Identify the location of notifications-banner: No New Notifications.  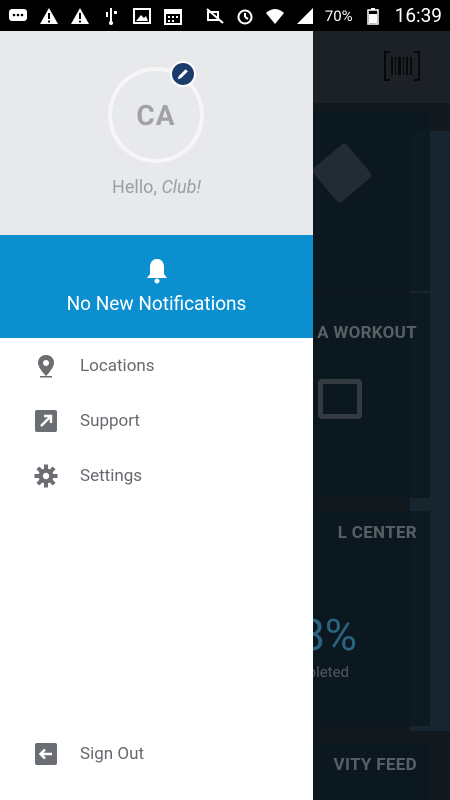
(156, 286).